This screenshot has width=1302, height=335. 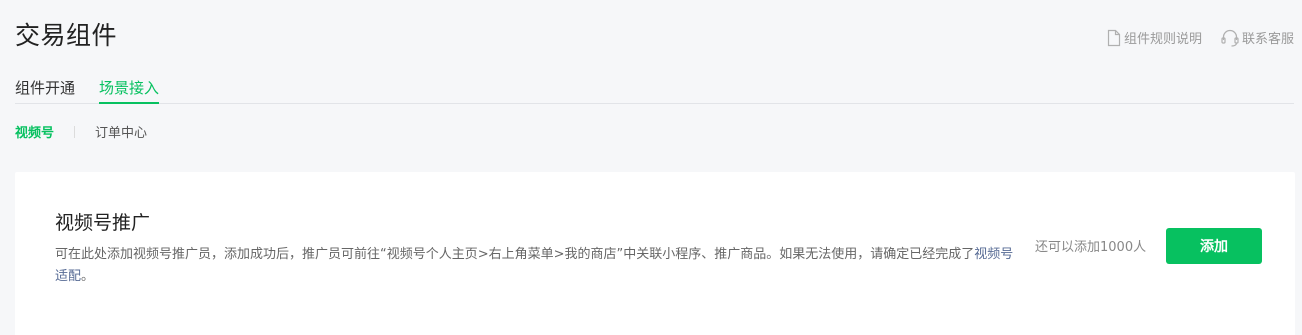 What do you see at coordinates (1162, 39) in the screenshot?
I see `rules-link-label: 组件规则说明` at bounding box center [1162, 39].